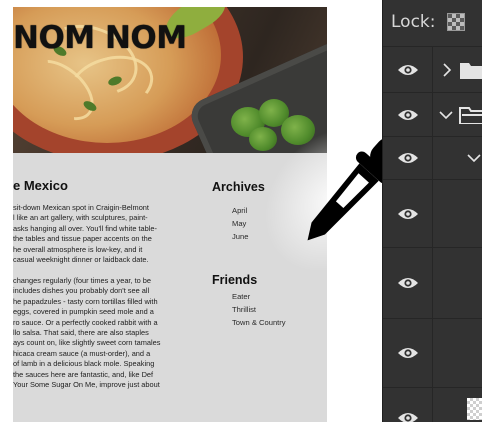 The image size is (487, 422). I want to click on friend-link-eater: Eater, so click(259, 296).